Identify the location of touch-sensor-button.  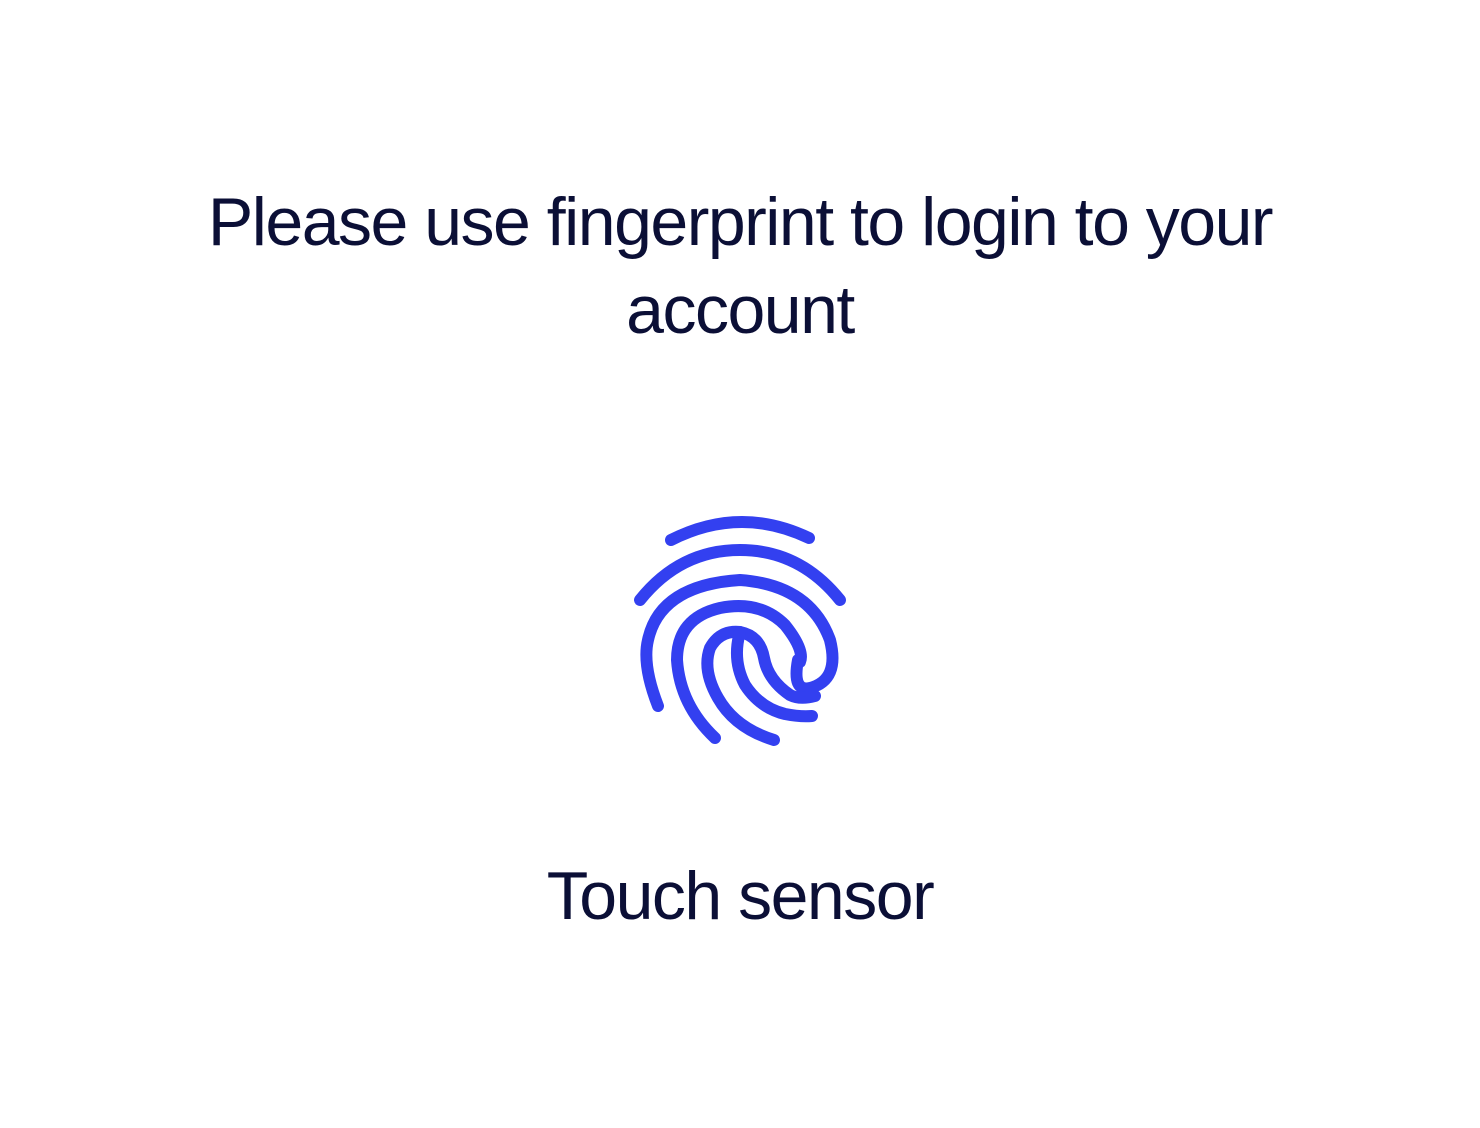
(740, 630).